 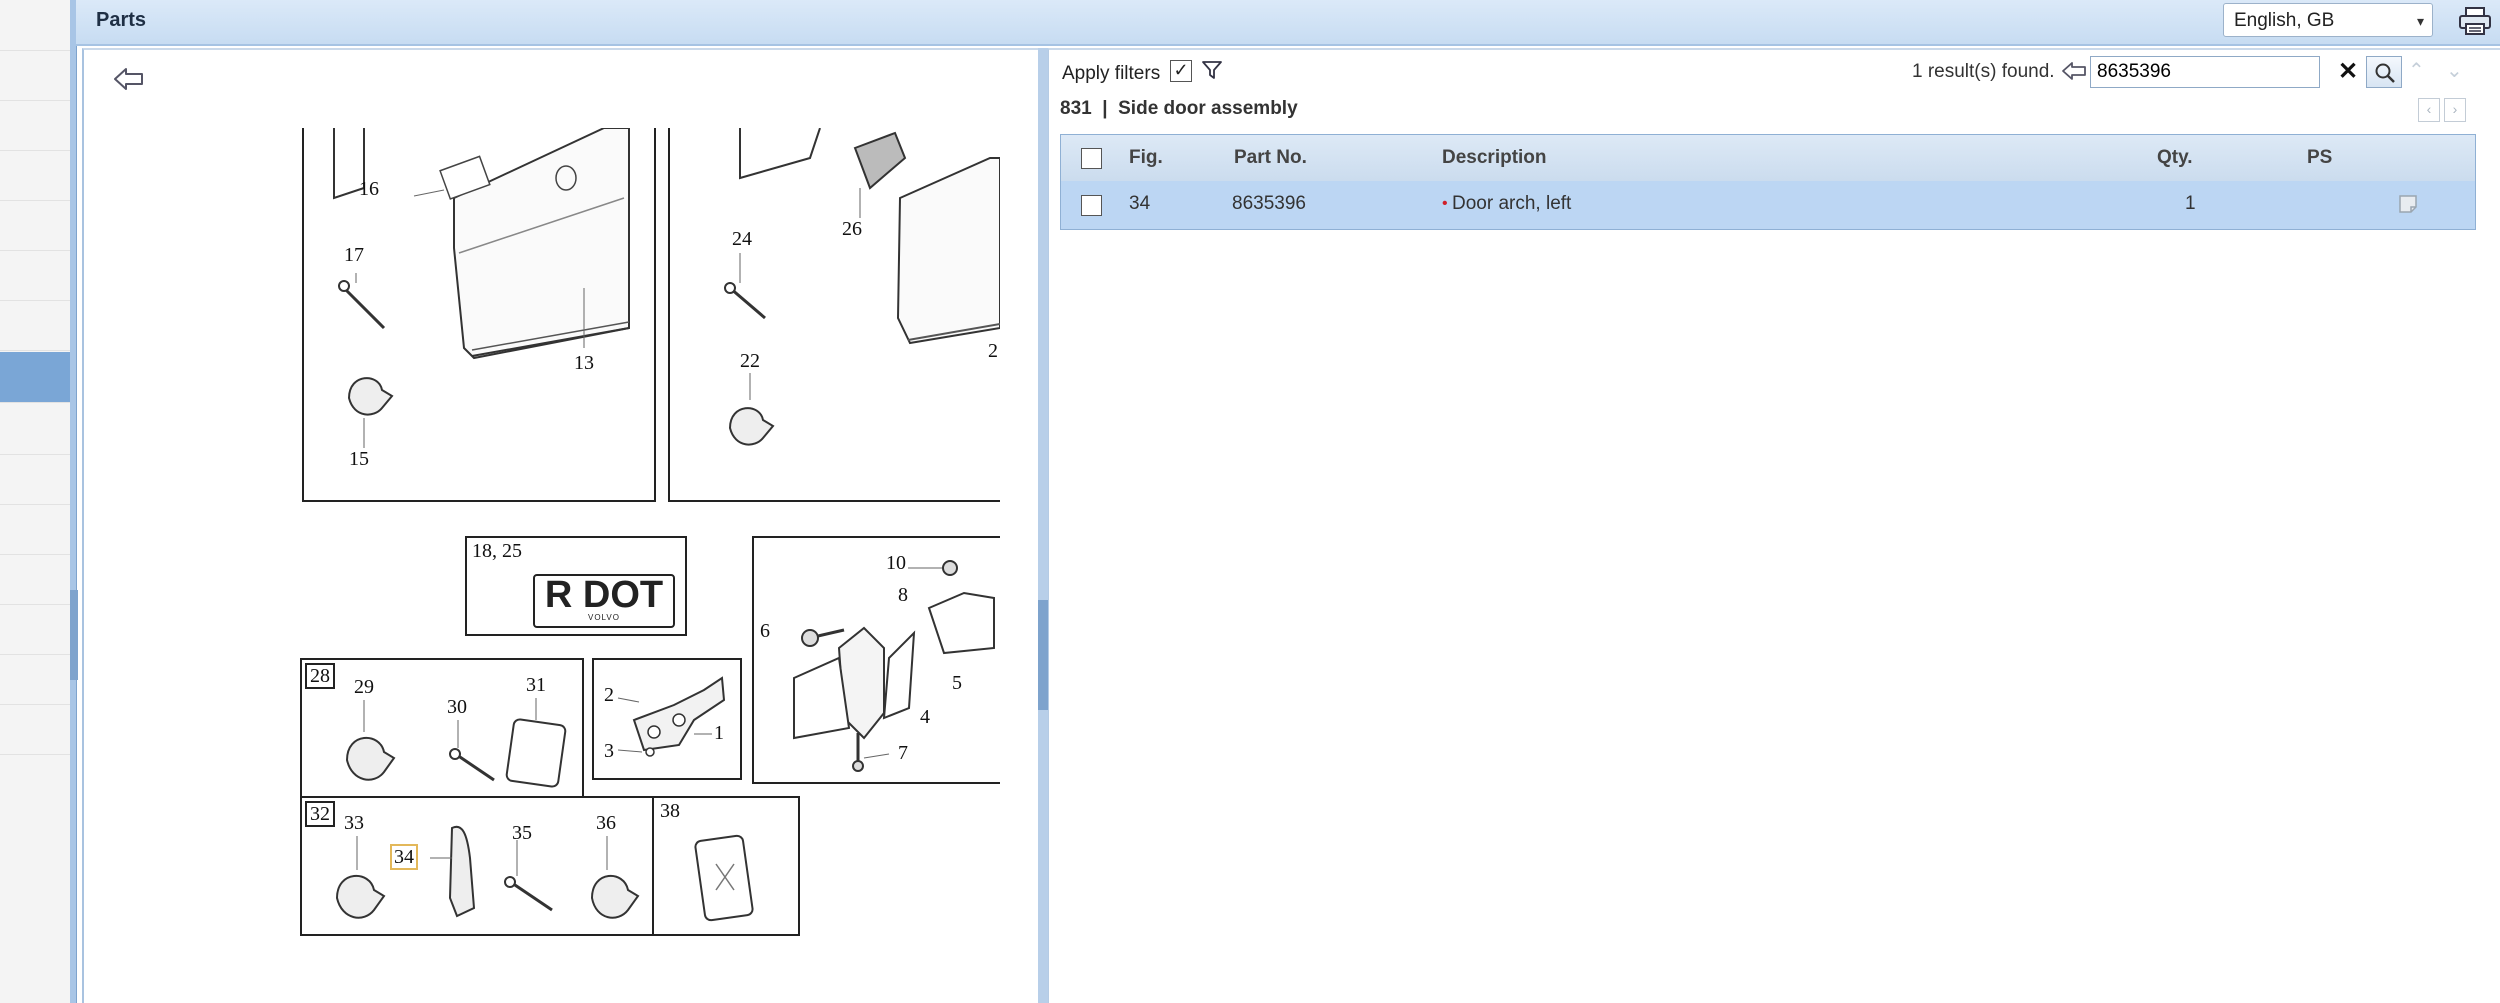 I want to click on callout-2-partial: 2, so click(x=993, y=351).